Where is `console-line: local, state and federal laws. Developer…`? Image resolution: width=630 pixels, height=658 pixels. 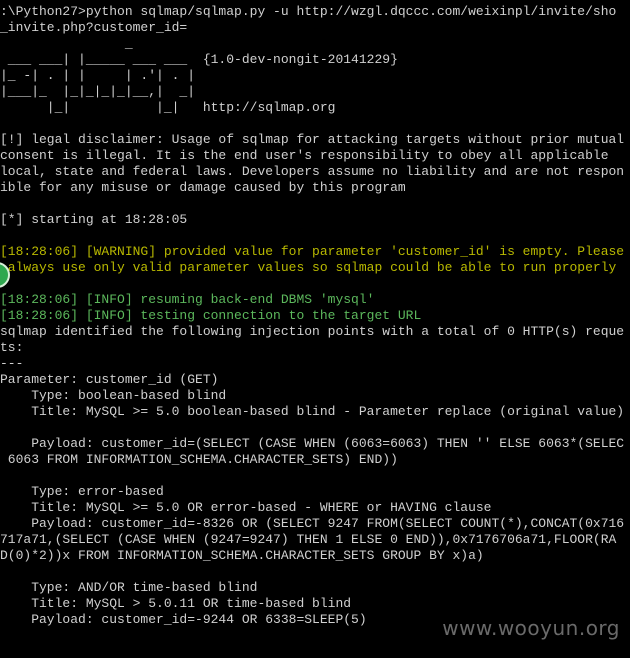 console-line: local, state and federal laws. Developer… is located at coordinates (312, 171).